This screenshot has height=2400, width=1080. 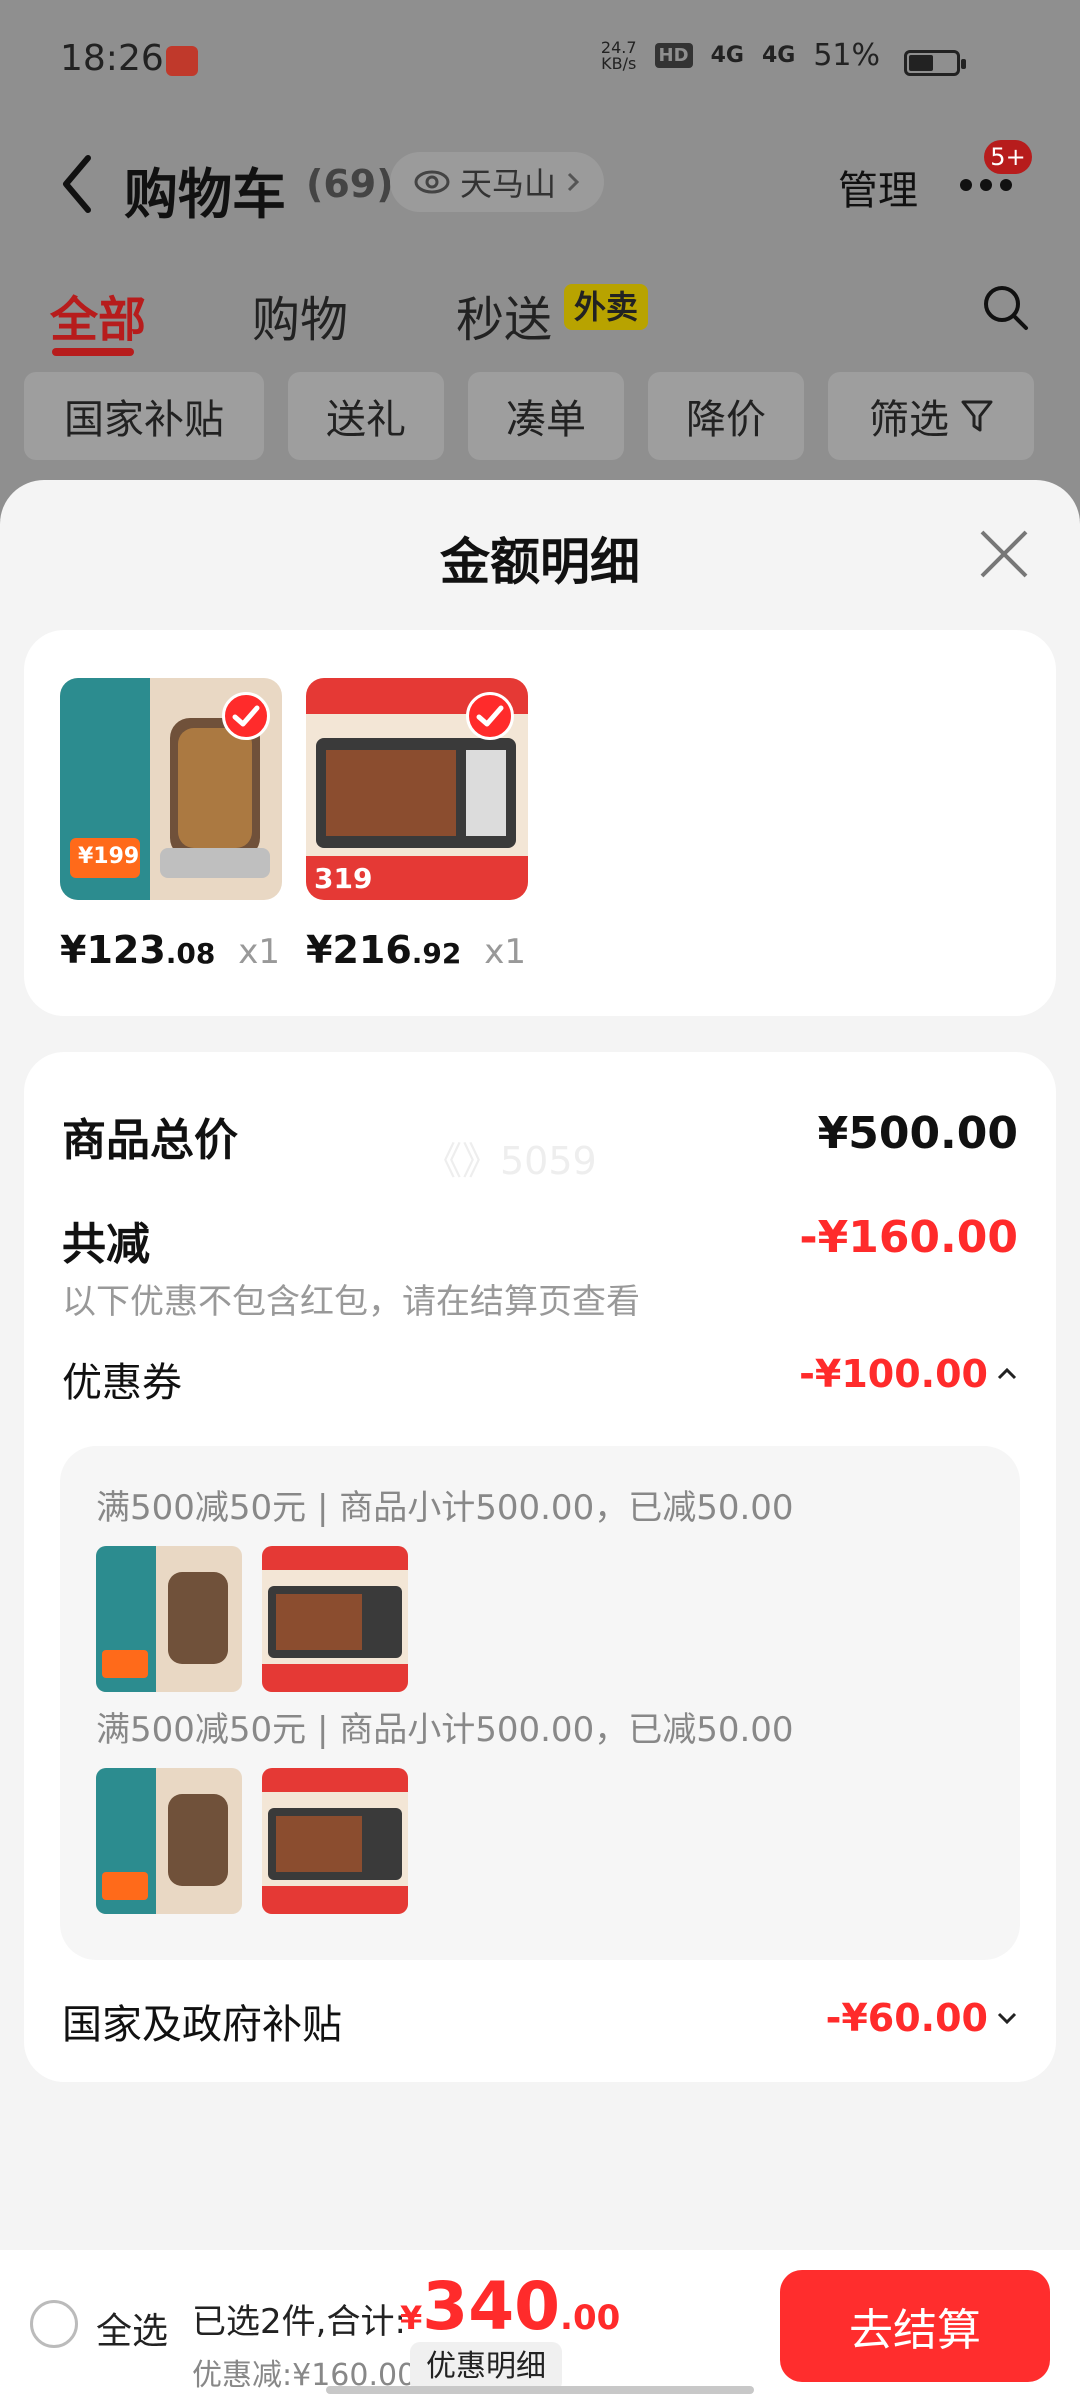 What do you see at coordinates (1008, 157) in the screenshot?
I see `notification-badge: 5+` at bounding box center [1008, 157].